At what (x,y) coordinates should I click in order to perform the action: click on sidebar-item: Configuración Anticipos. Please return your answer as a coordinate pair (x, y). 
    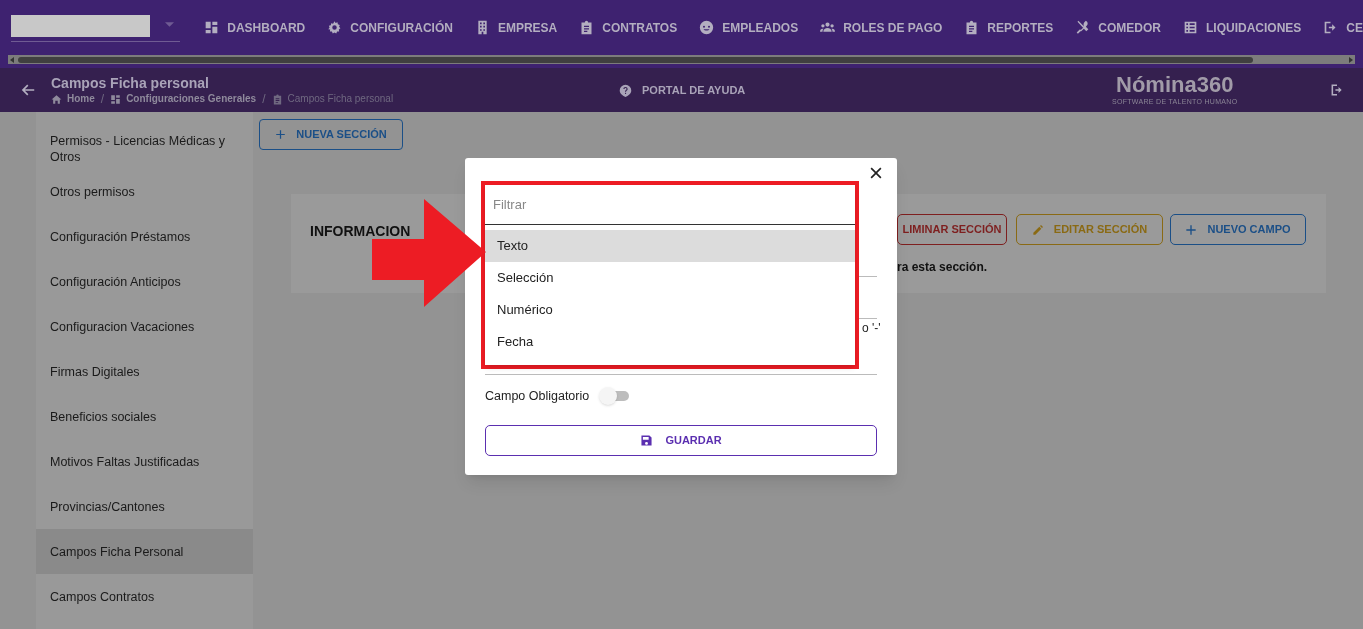
    Looking at the image, I should click on (144, 281).